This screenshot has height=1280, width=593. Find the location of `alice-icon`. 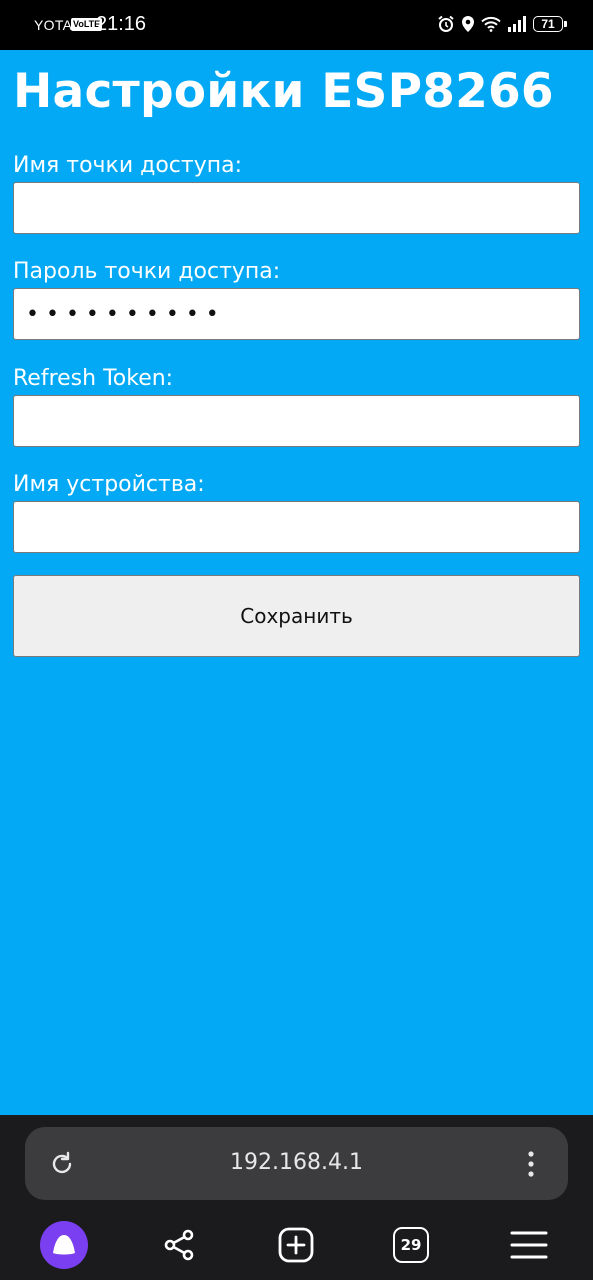

alice-icon is located at coordinates (64, 1245).